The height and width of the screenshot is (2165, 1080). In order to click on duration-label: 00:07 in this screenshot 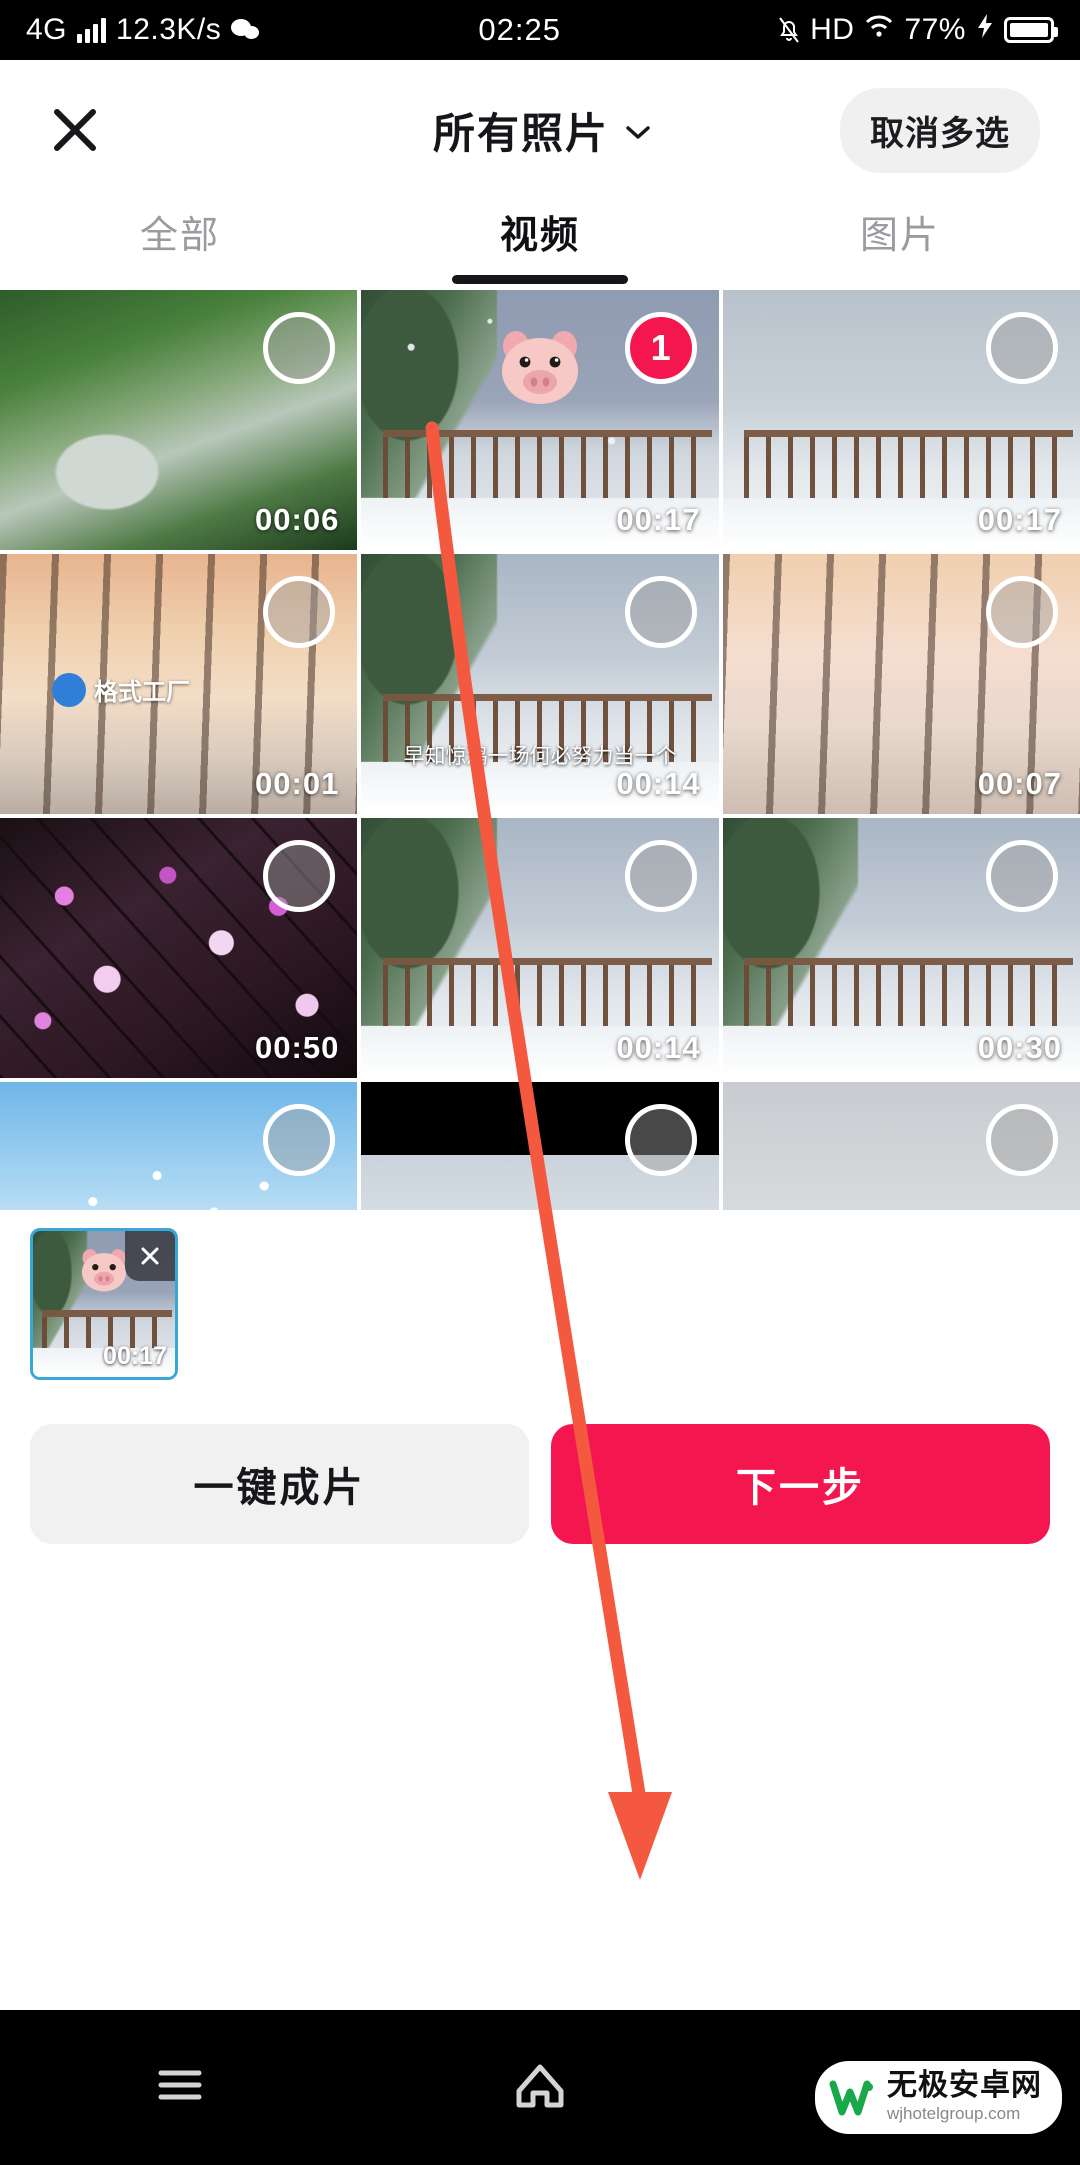, I will do `click(1019, 783)`.